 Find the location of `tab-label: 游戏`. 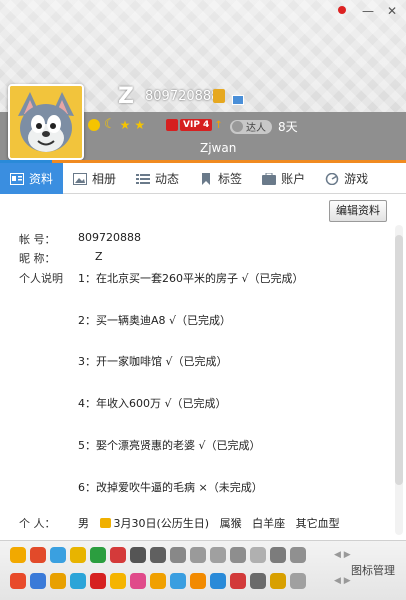

tab-label: 游戏 is located at coordinates (356, 179).